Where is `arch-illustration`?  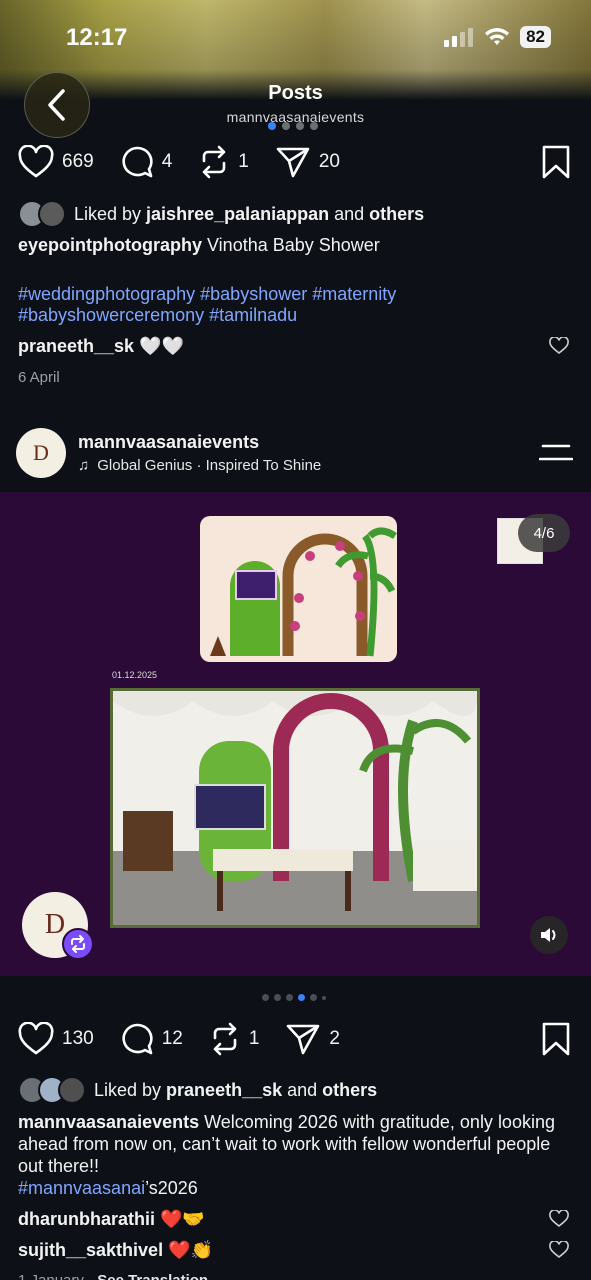 arch-illustration is located at coordinates (303, 592).